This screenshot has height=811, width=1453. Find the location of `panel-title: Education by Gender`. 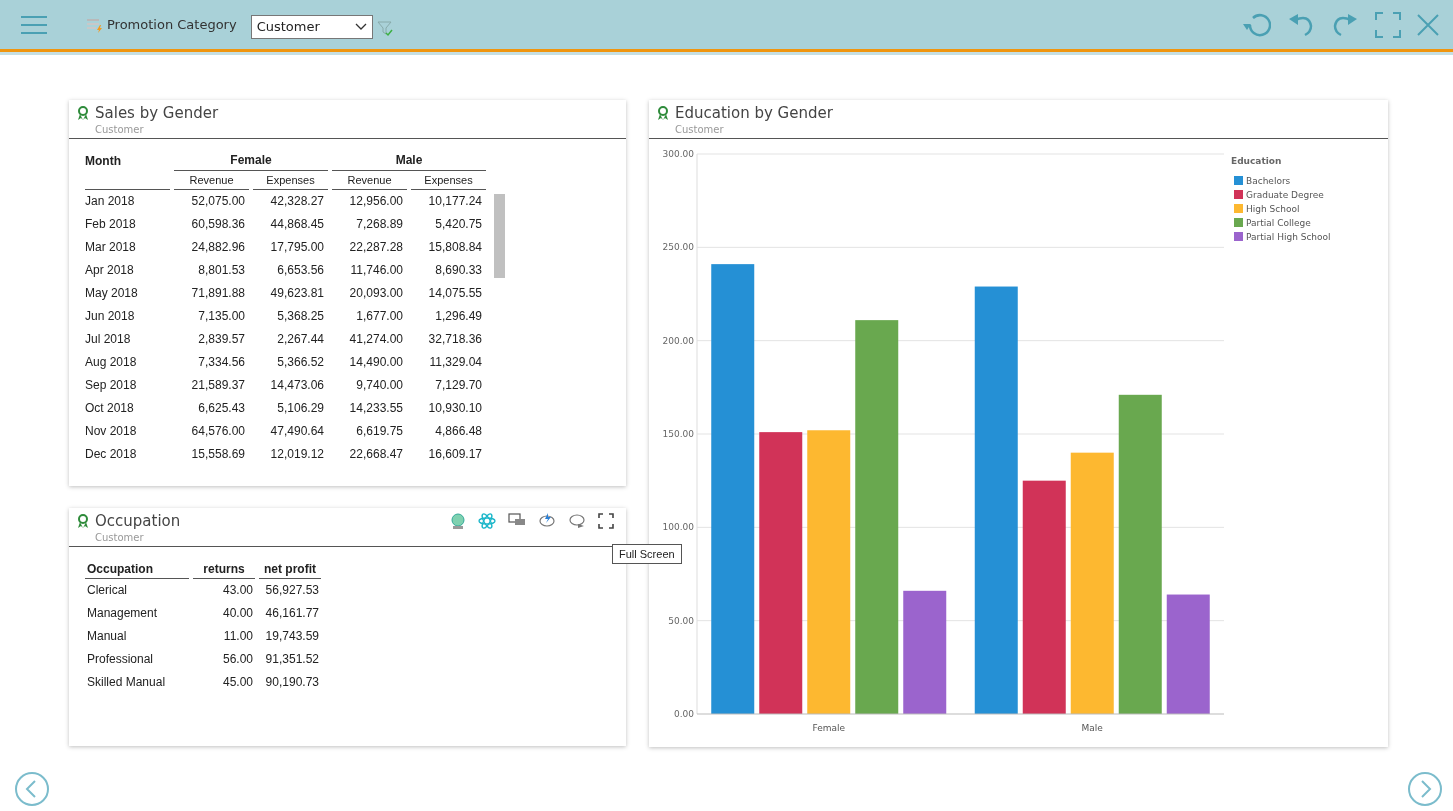

panel-title: Education by Gender is located at coordinates (754, 113).